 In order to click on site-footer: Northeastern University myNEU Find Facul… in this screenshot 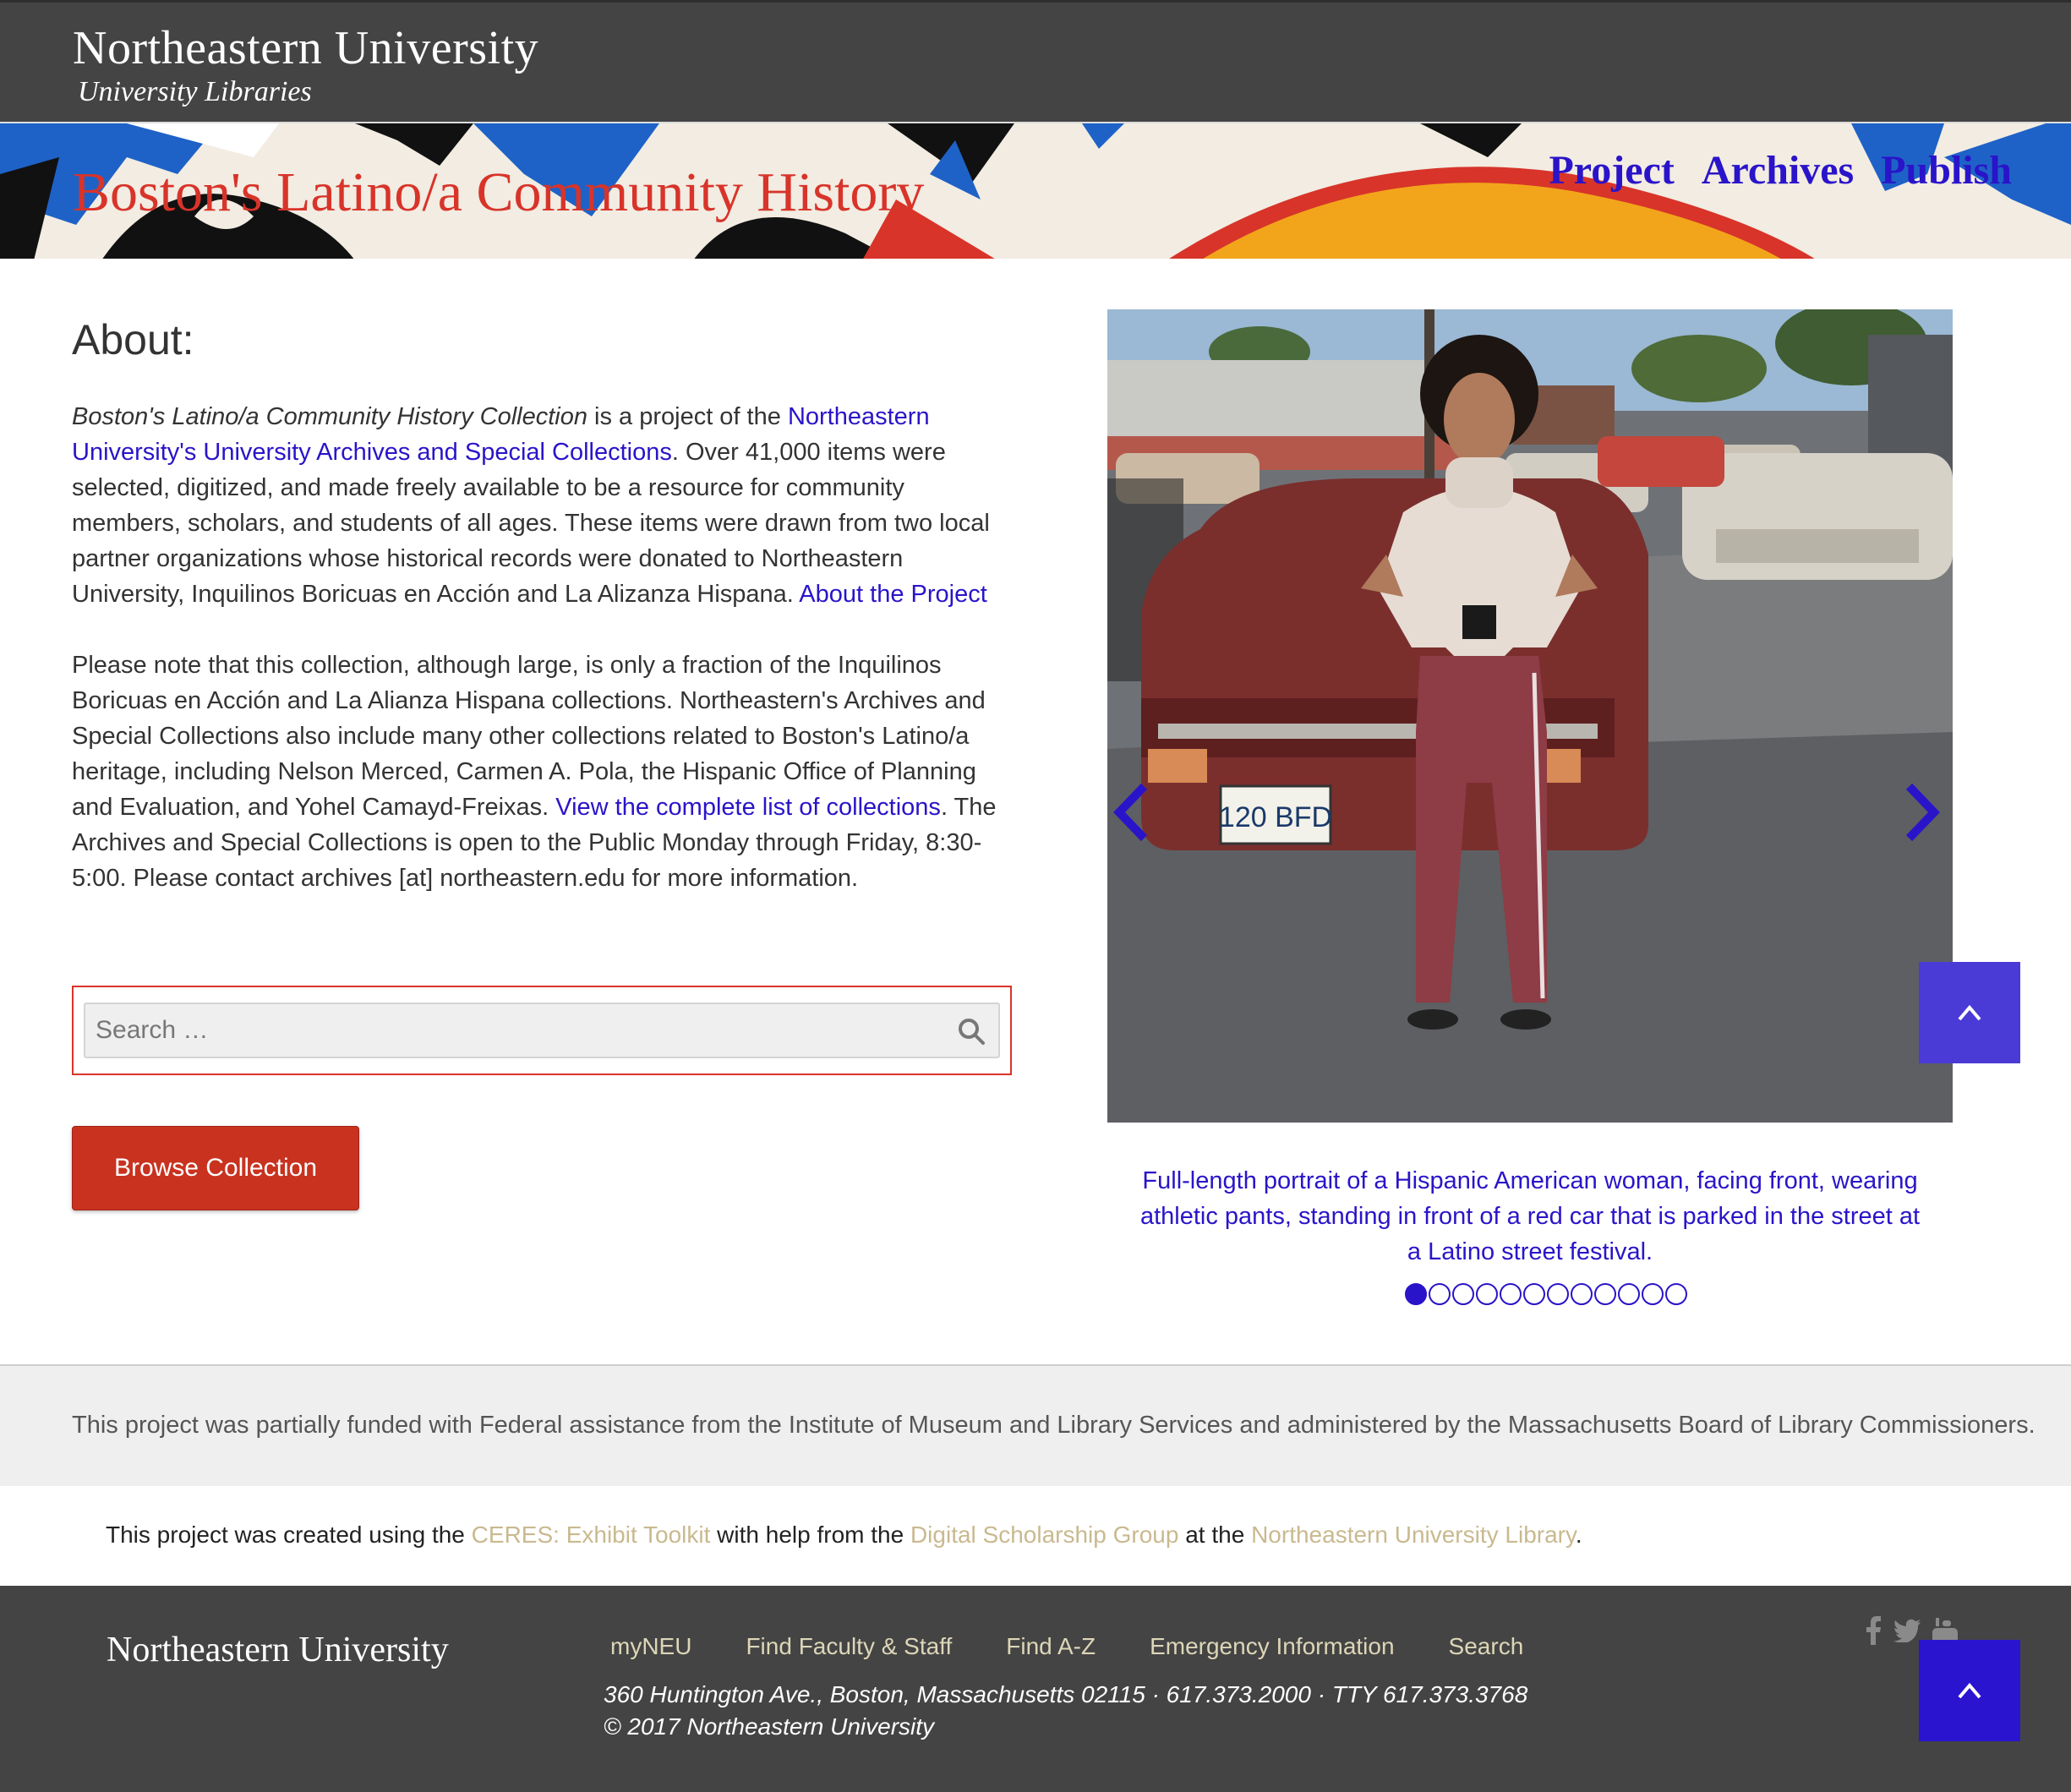, I will do `click(1035, 1689)`.